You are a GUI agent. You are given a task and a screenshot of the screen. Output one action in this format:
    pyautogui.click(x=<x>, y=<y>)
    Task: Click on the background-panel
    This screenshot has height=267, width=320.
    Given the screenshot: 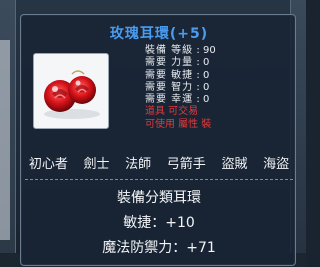 What is the action you would take?
    pyautogui.click(x=5, y=140)
    